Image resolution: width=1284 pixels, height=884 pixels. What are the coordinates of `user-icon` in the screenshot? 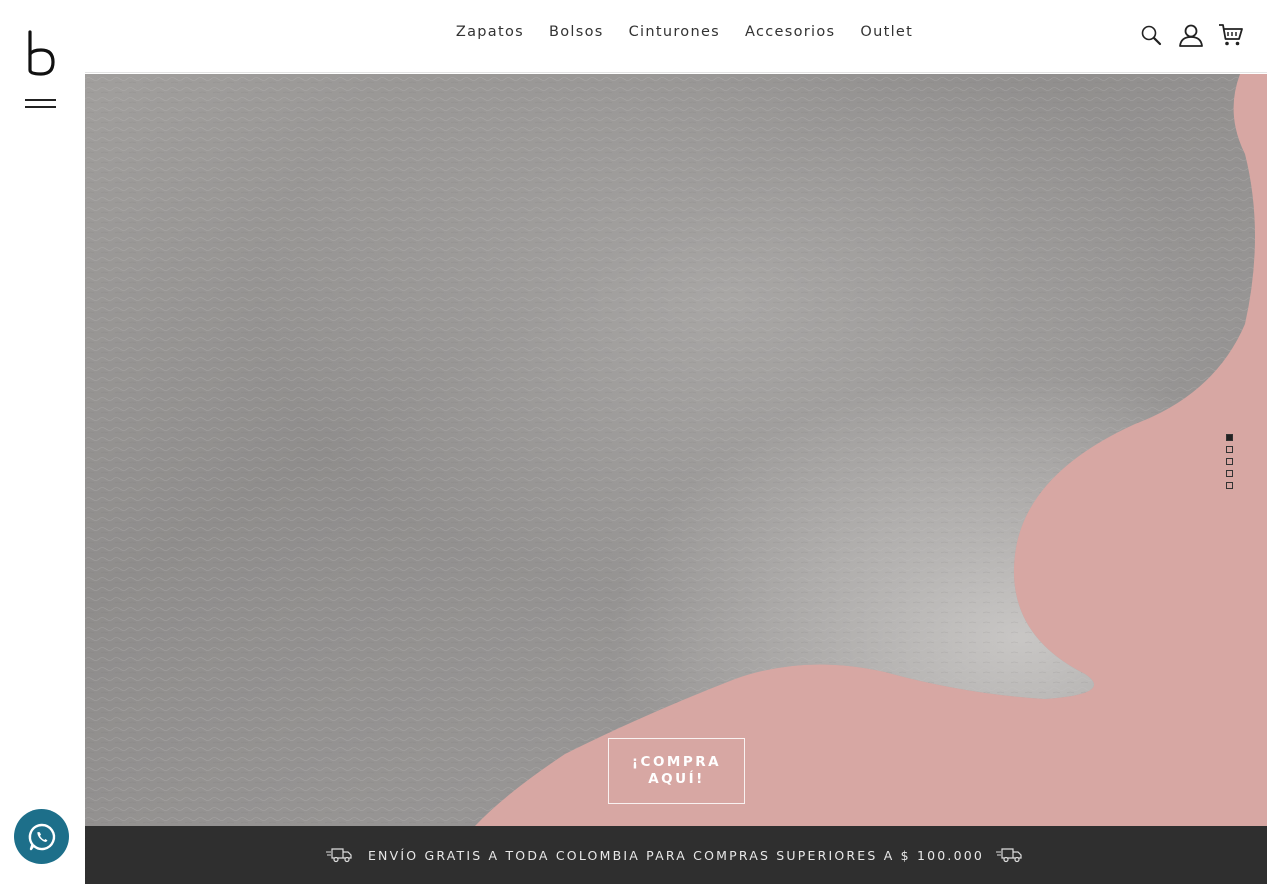 It's located at (1191, 35).